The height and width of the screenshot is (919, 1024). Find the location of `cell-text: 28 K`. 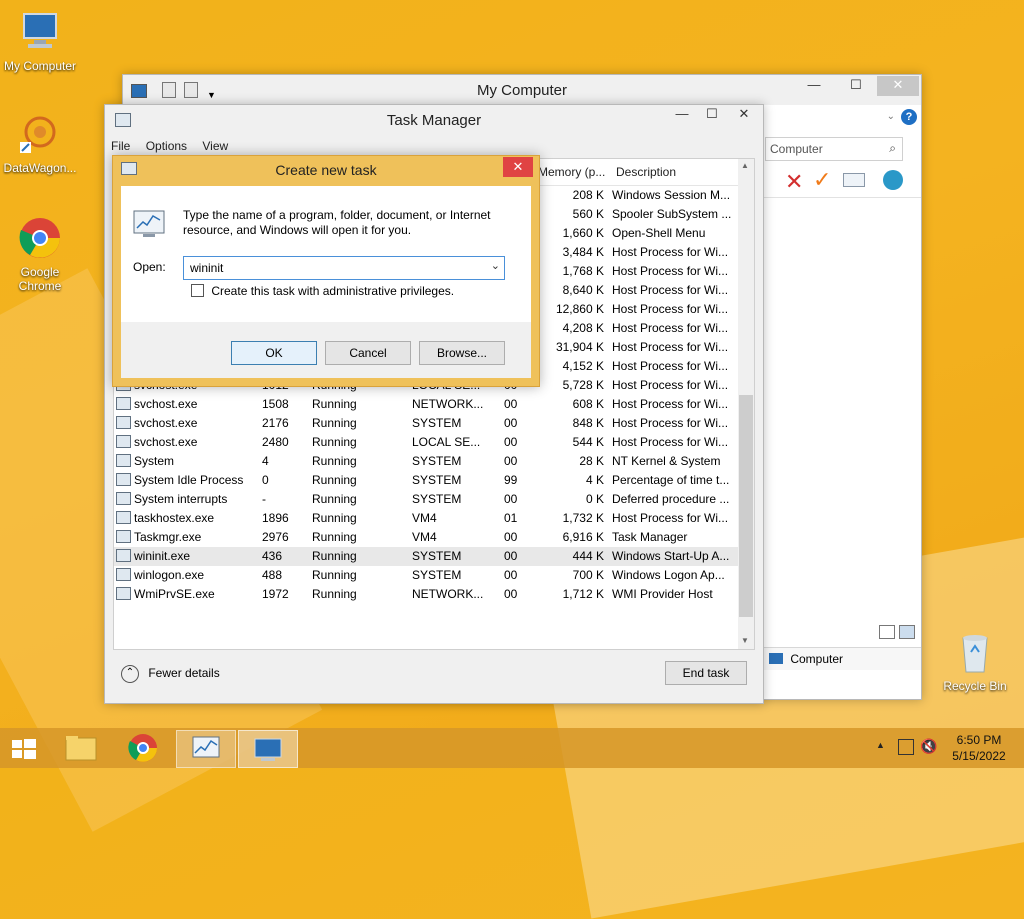

cell-text: 28 K is located at coordinates (591, 461).